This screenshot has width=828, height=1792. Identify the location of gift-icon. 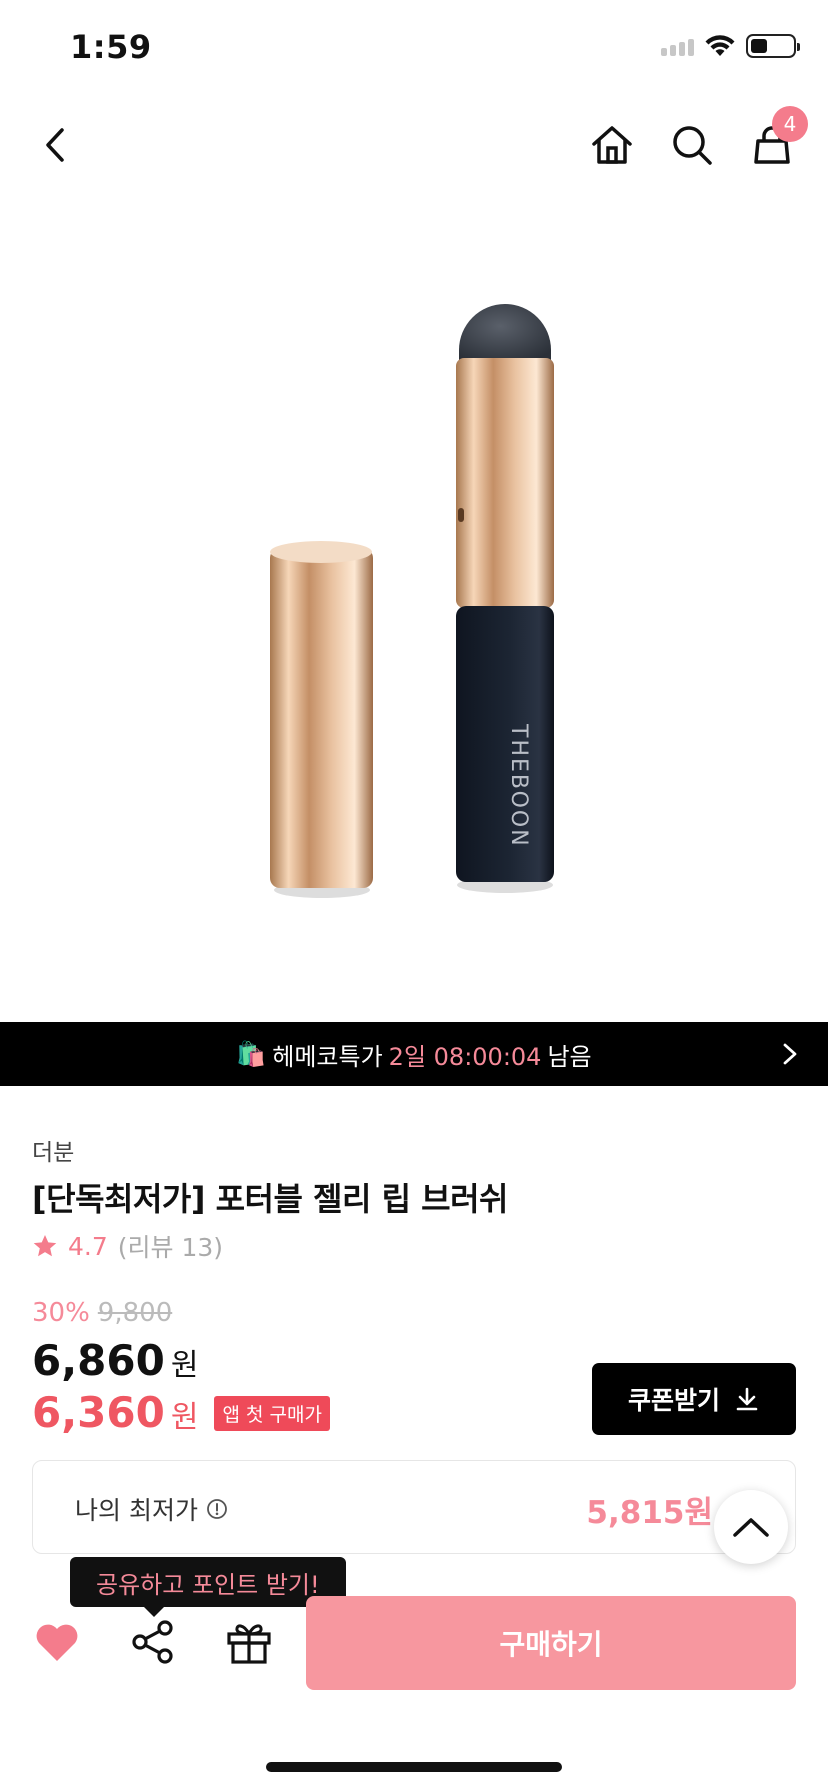
(249, 1642).